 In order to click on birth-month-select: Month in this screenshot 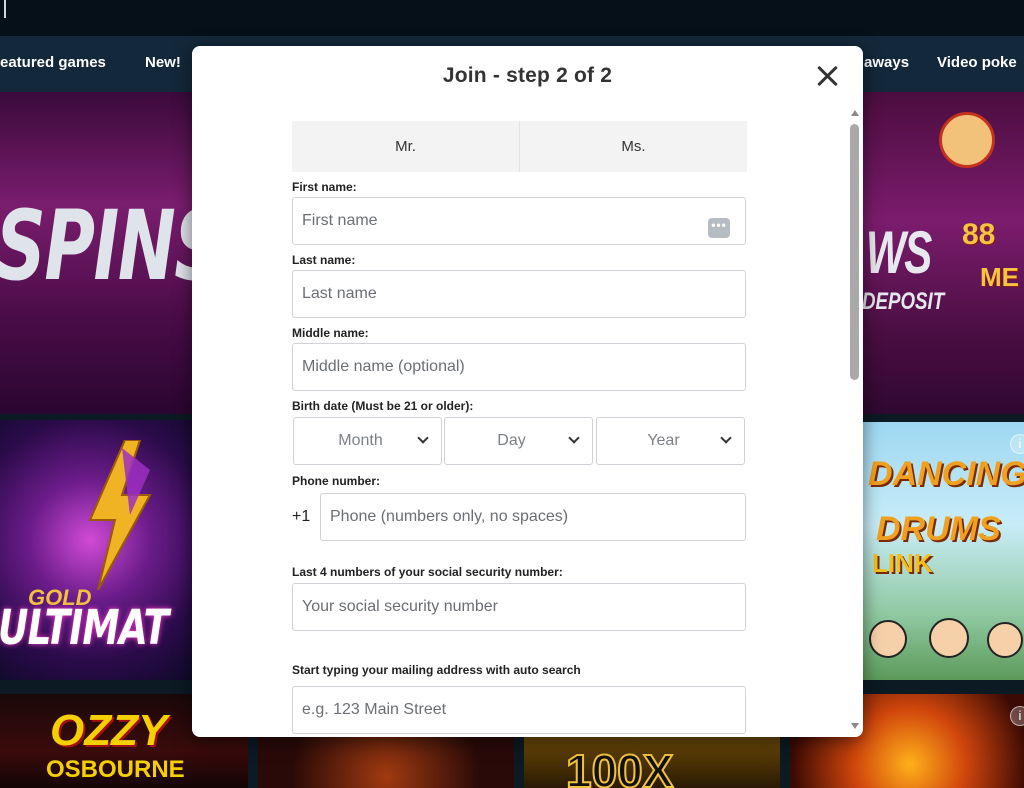, I will do `click(367, 441)`.